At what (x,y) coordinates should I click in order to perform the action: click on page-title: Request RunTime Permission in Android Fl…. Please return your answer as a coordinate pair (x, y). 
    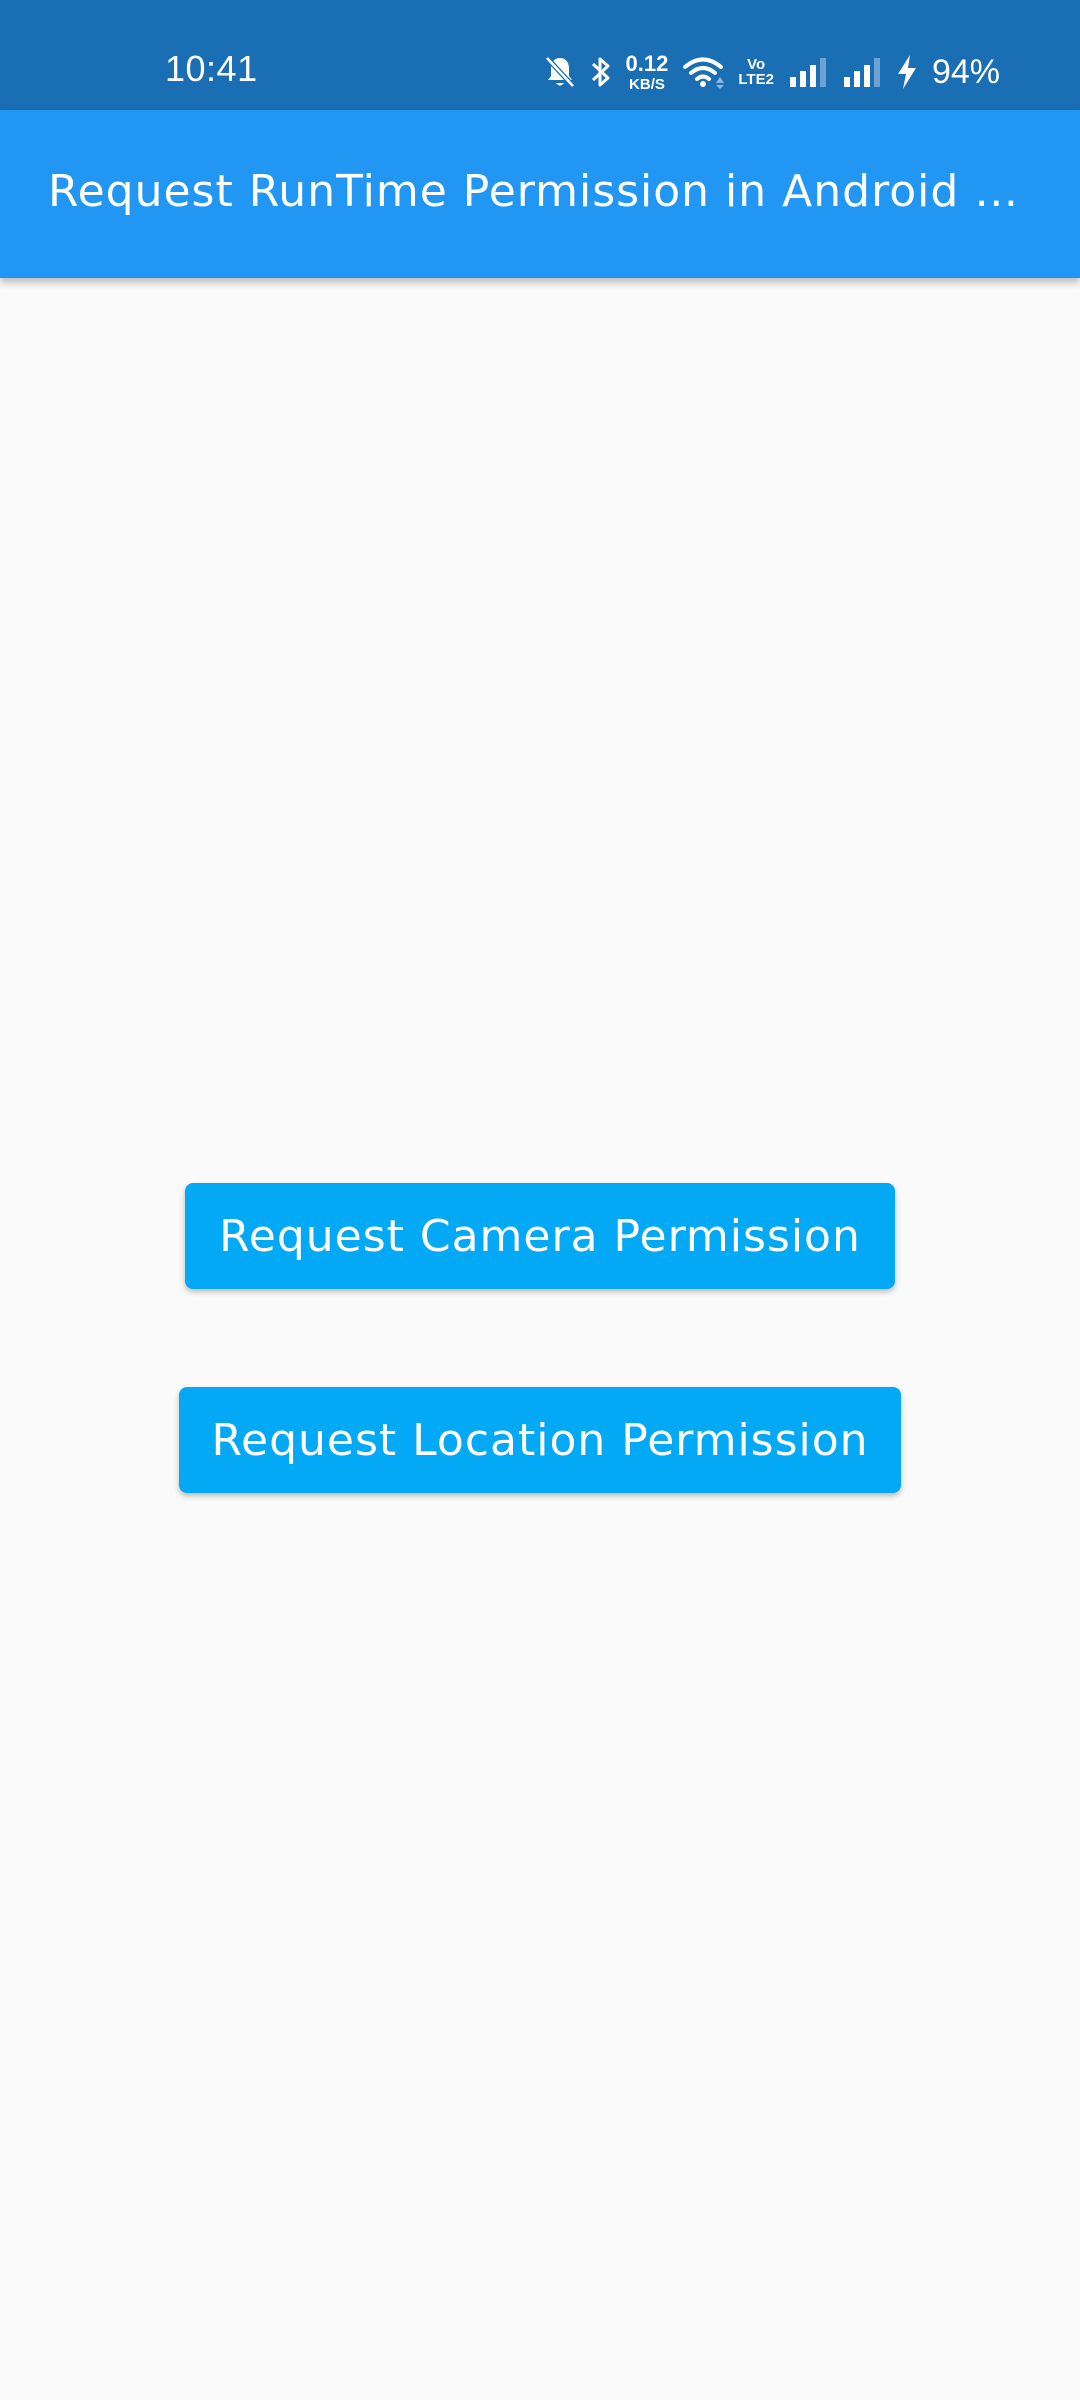
    Looking at the image, I should click on (538, 191).